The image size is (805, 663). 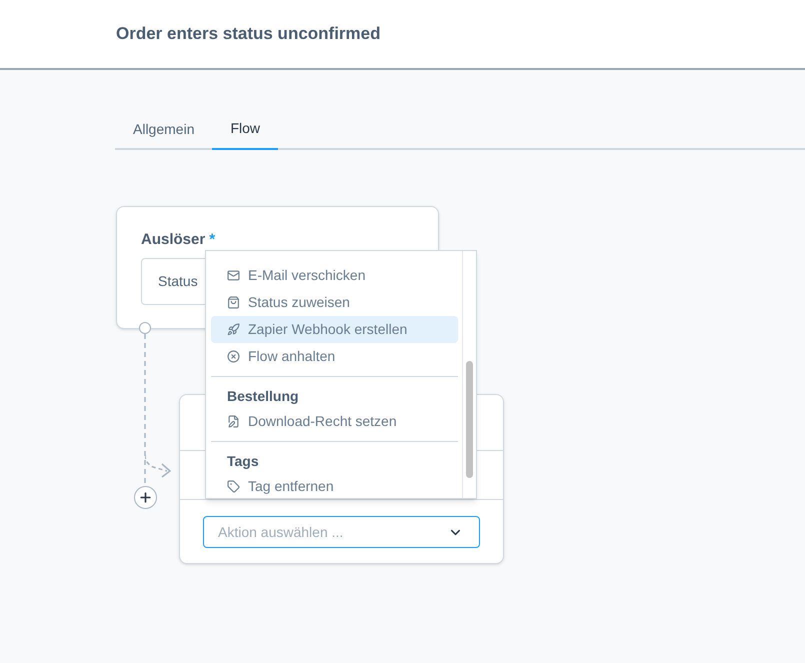 I want to click on scrollbar-thumb, so click(x=469, y=419).